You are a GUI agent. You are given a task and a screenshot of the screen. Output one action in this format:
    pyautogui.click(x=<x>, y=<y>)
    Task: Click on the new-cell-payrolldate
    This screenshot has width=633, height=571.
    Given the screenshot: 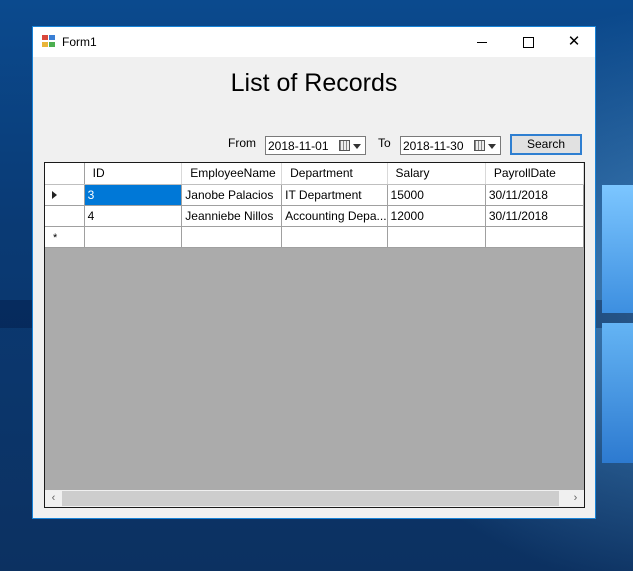 What is the action you would take?
    pyautogui.click(x=534, y=237)
    